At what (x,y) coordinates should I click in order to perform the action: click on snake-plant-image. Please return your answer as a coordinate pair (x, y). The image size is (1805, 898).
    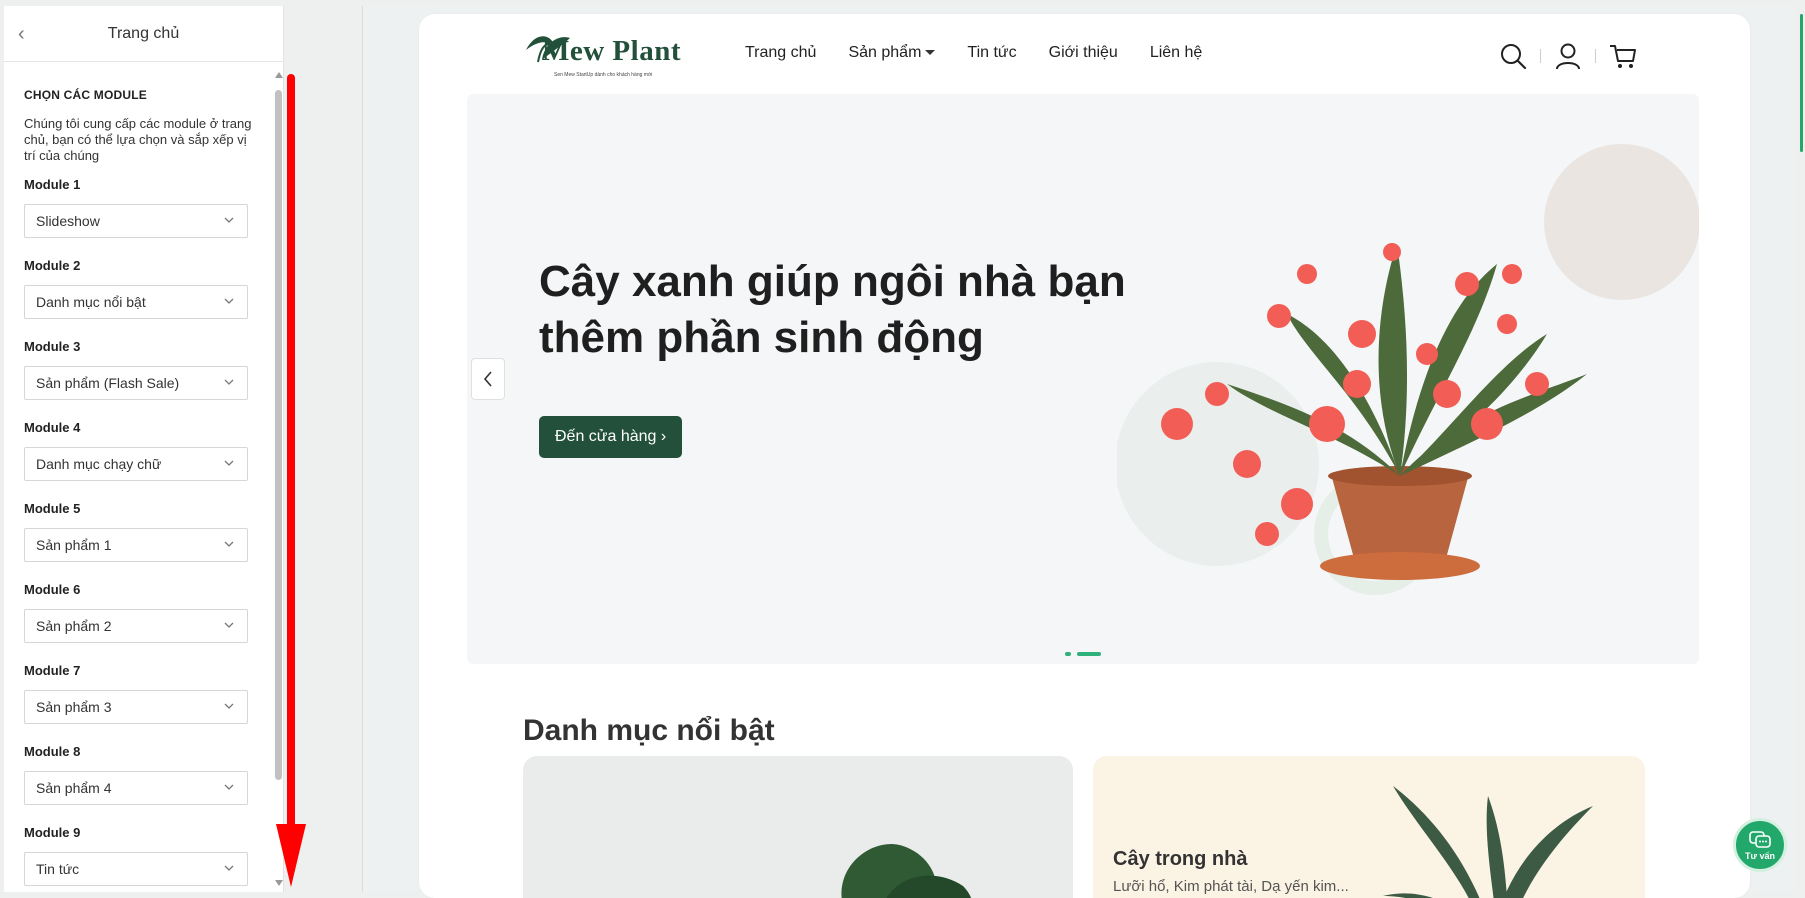
    Looking at the image, I should click on (1488, 842).